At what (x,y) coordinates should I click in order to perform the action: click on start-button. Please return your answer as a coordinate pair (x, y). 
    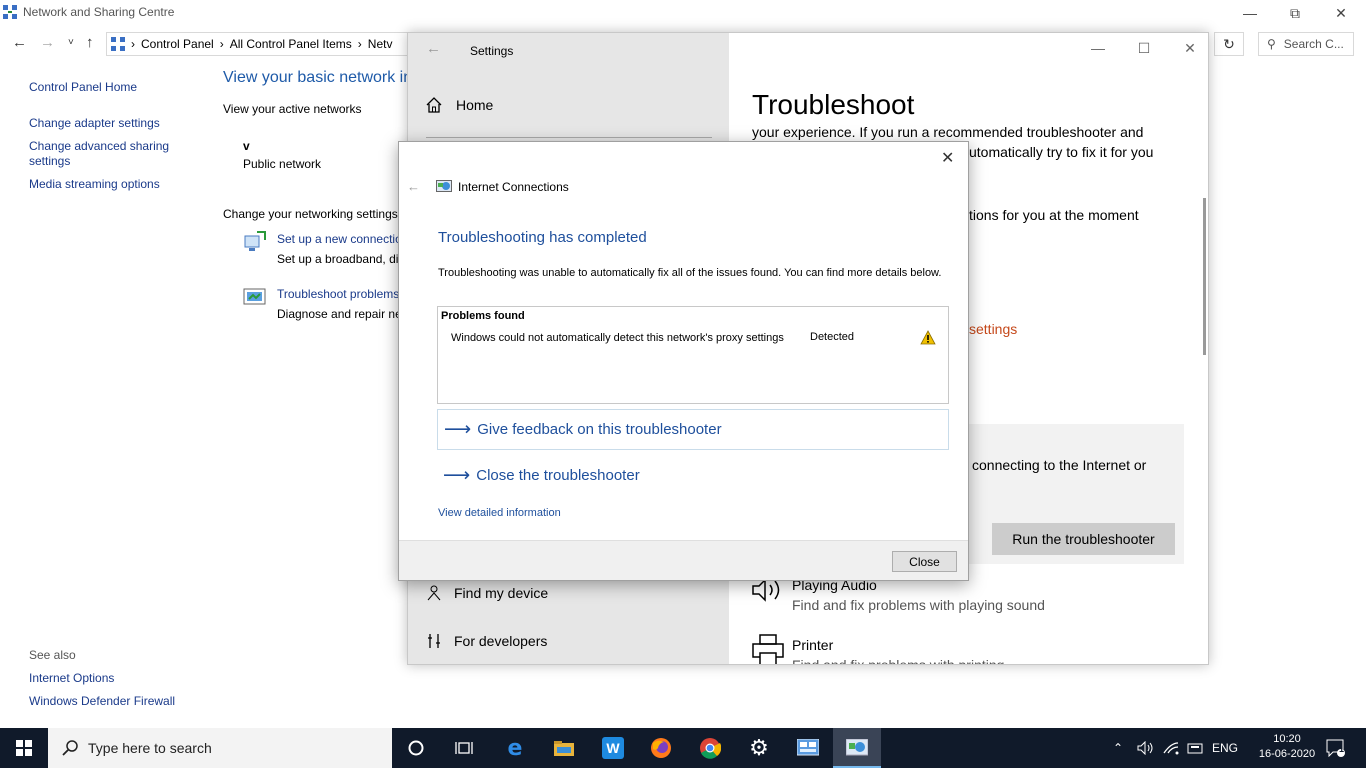
    Looking at the image, I should click on (24, 748).